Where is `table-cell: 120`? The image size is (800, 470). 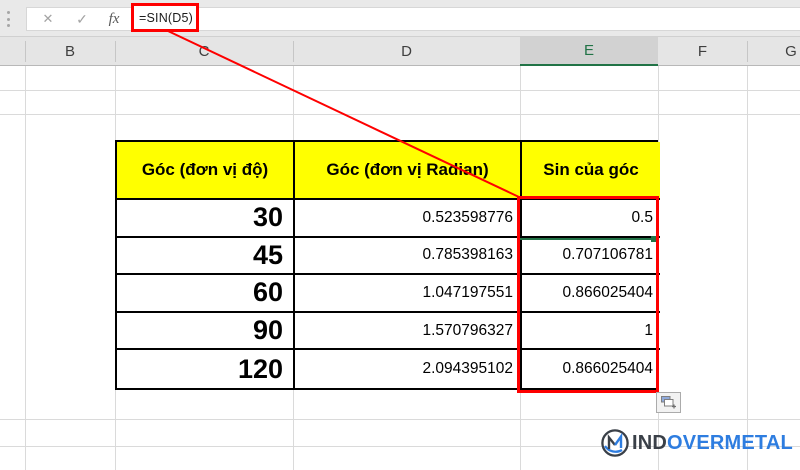 table-cell: 120 is located at coordinates (206, 369).